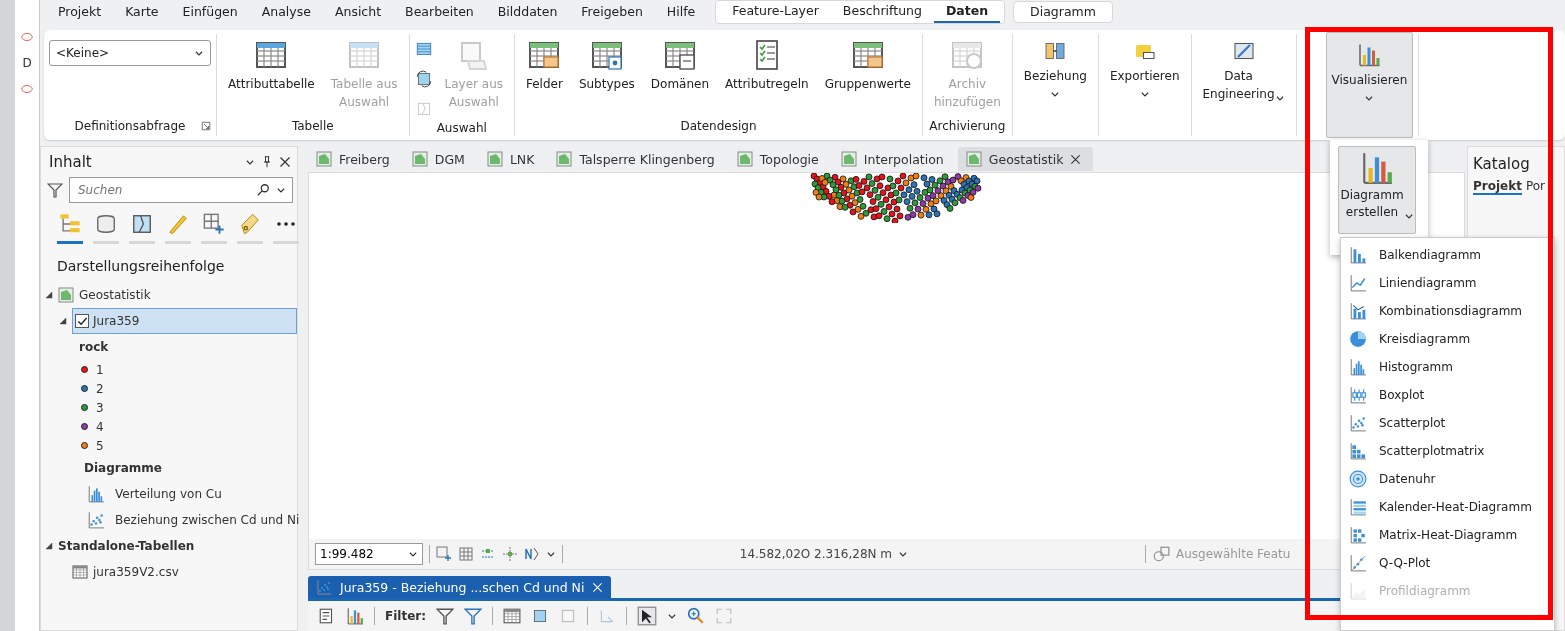 The image size is (1565, 631). Describe the element at coordinates (130, 53) in the screenshot. I see `definition-query-dropdown: <Keine>` at that location.